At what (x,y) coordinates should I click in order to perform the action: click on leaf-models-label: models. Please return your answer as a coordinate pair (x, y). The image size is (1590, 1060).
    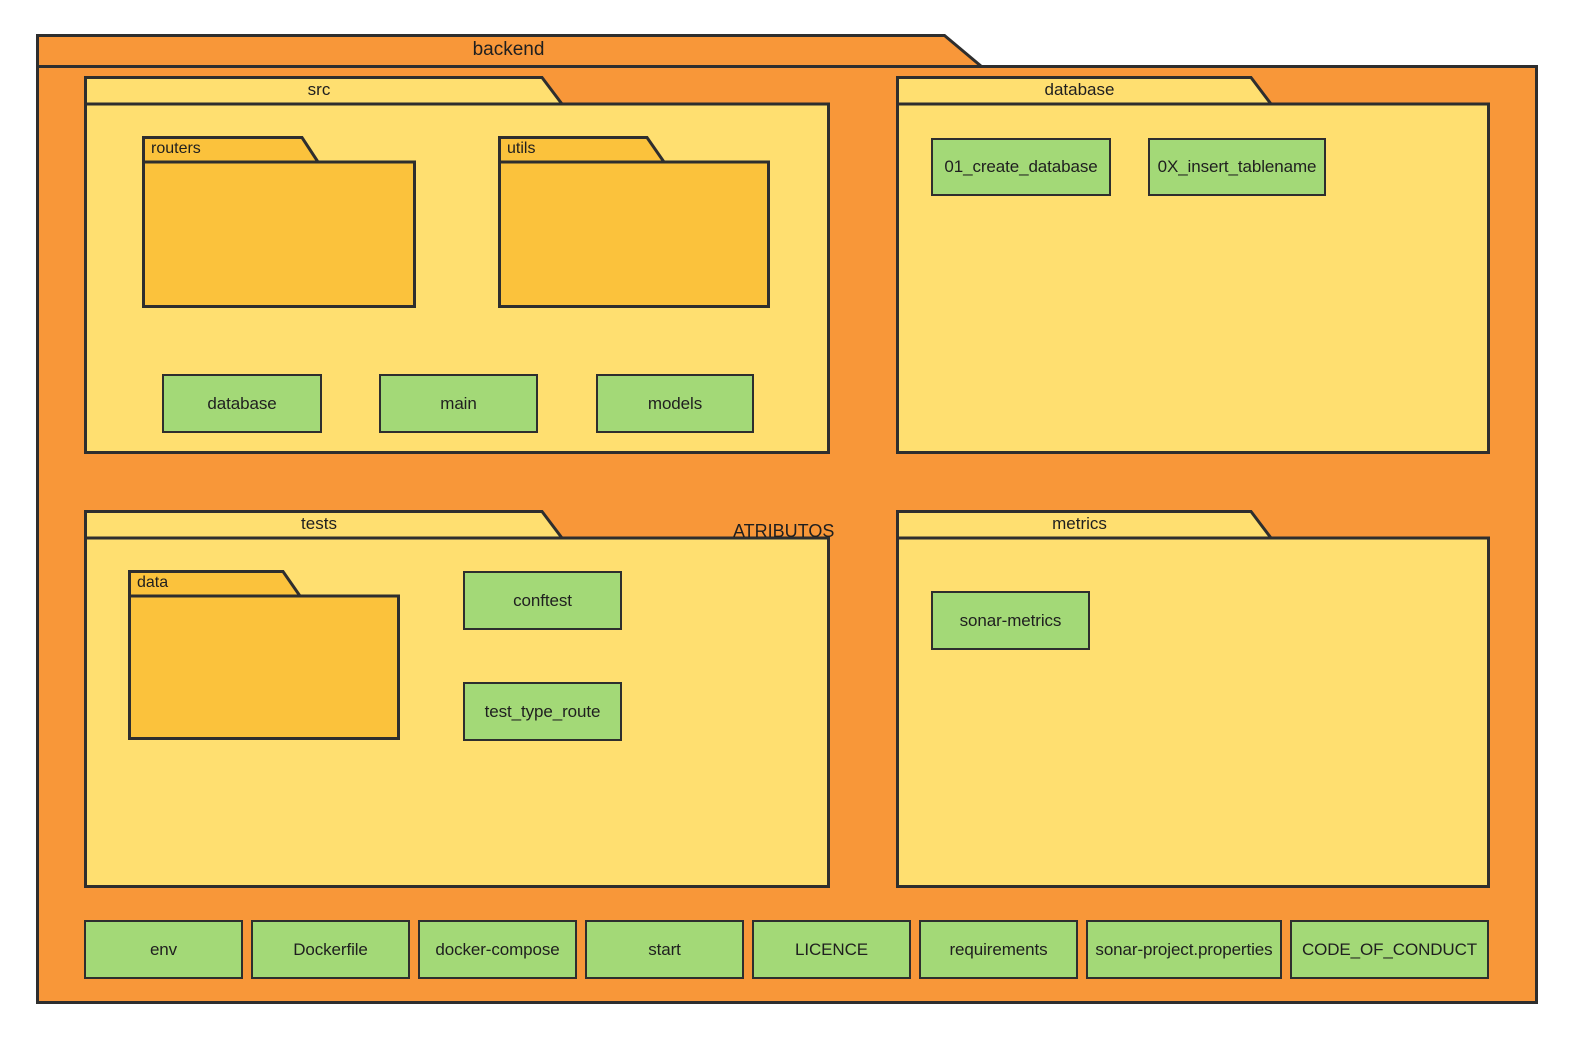
    Looking at the image, I should click on (675, 403).